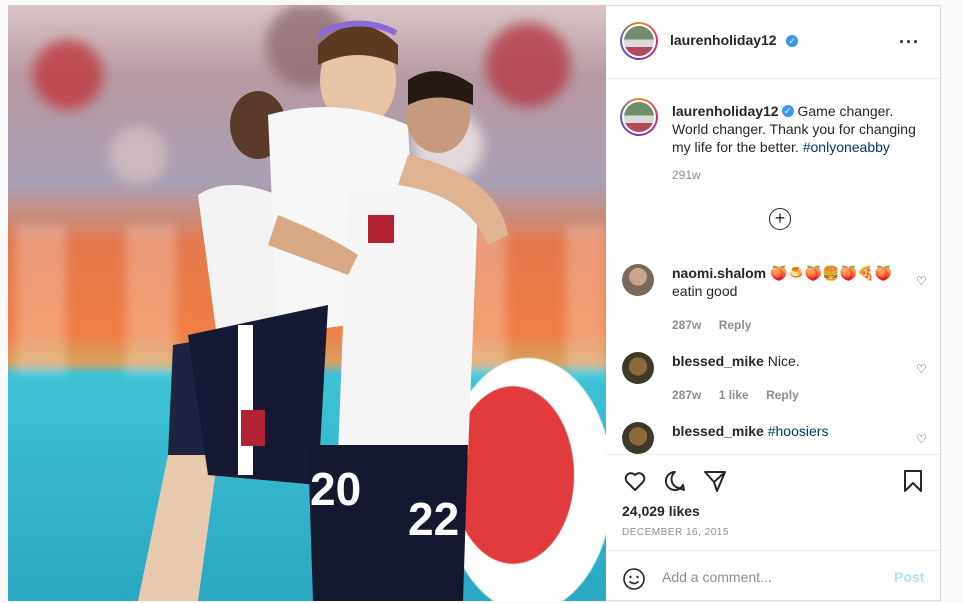  What do you see at coordinates (734, 395) in the screenshot?
I see `comment-likes: 1 like` at bounding box center [734, 395].